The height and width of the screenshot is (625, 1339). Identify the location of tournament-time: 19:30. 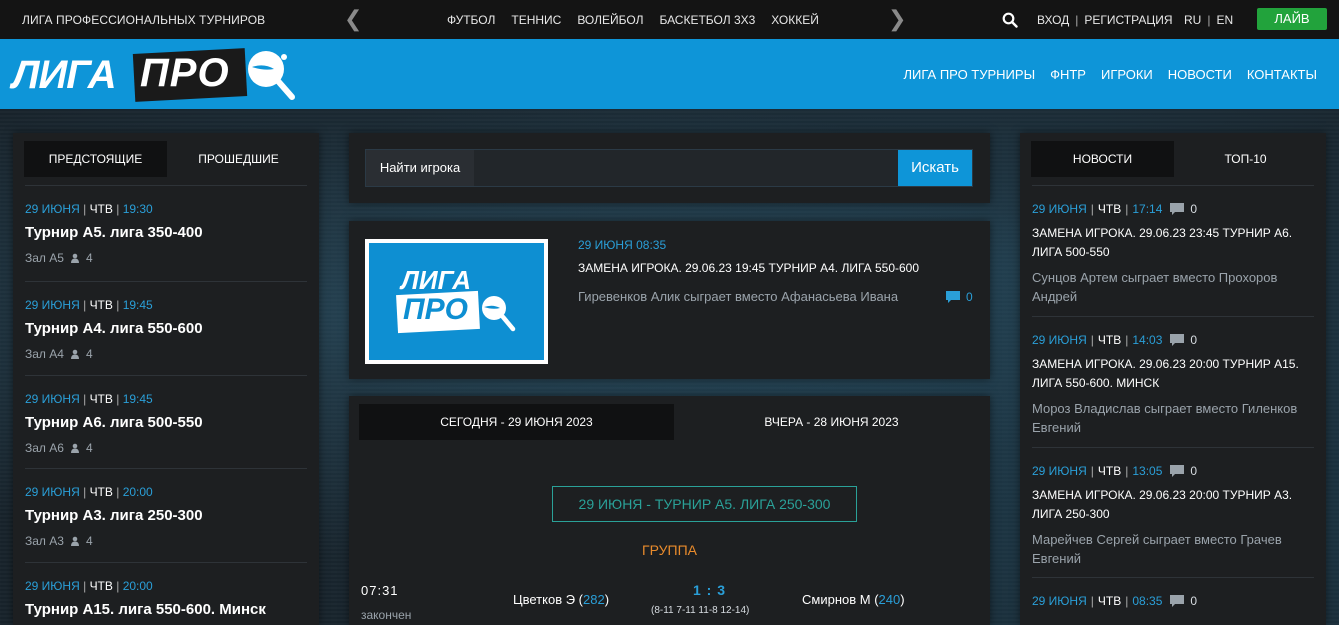
(137, 209).